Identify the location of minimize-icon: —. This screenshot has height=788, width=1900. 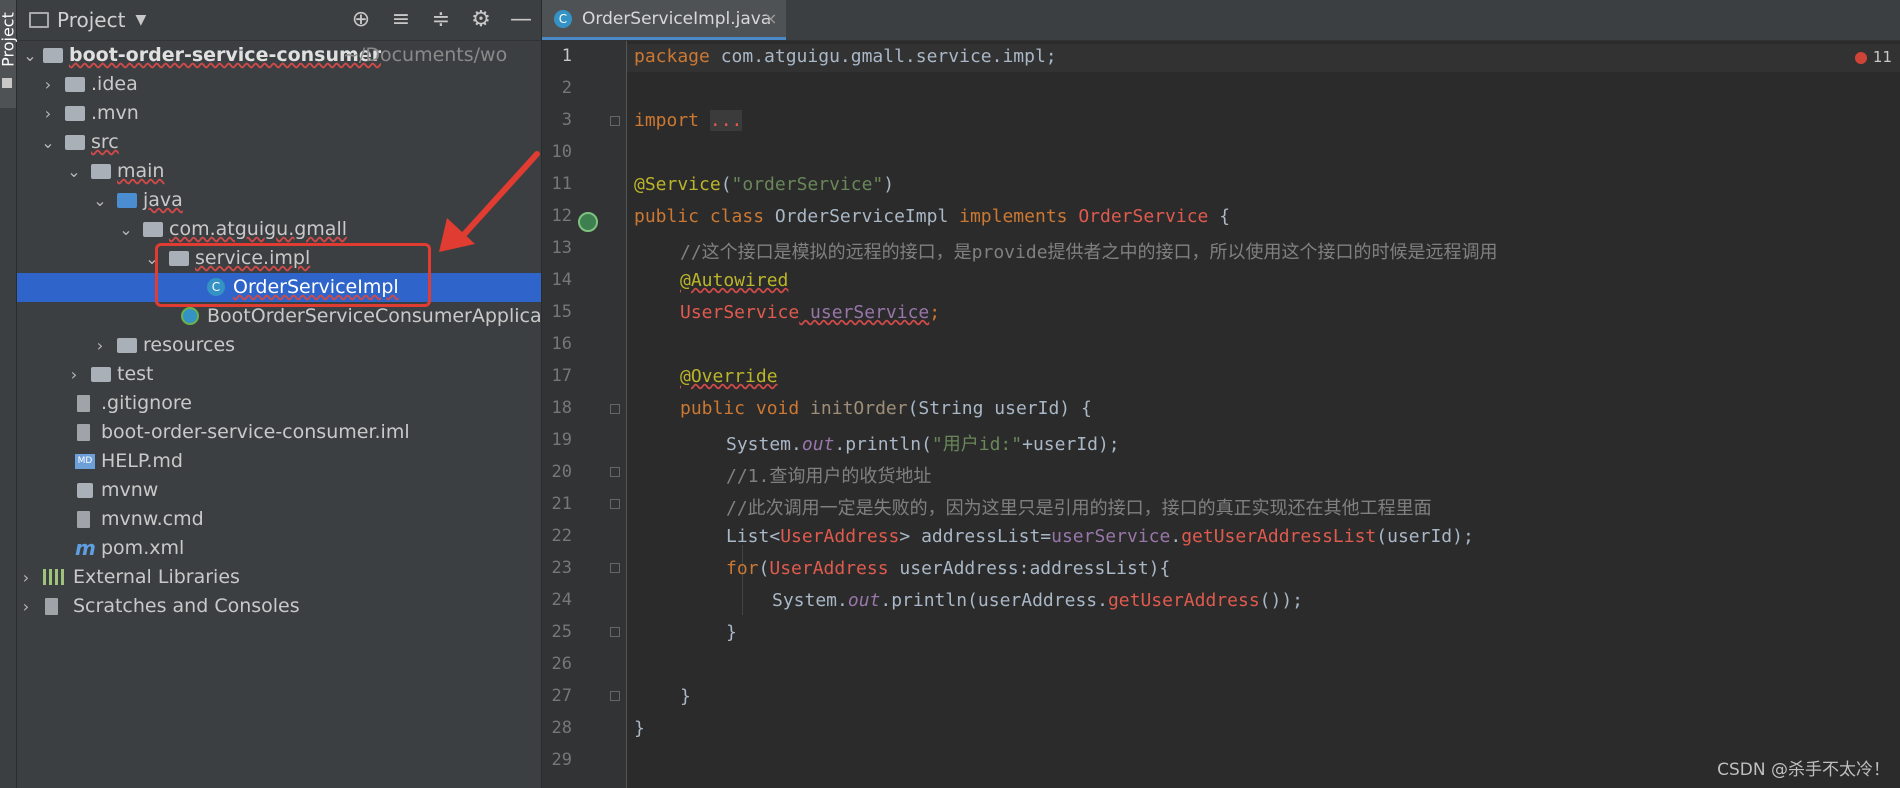
(521, 20).